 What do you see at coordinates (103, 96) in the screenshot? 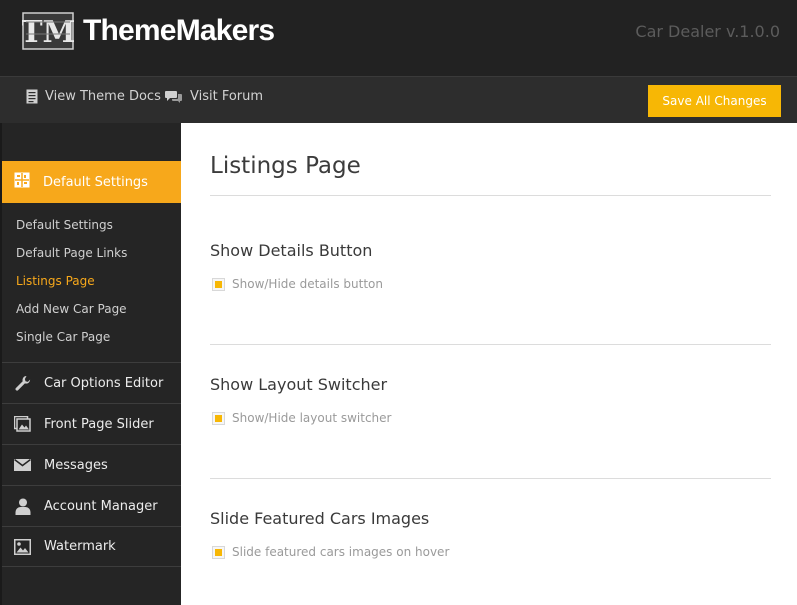
I see `view-theme-docs-label: View Theme Docs` at bounding box center [103, 96].